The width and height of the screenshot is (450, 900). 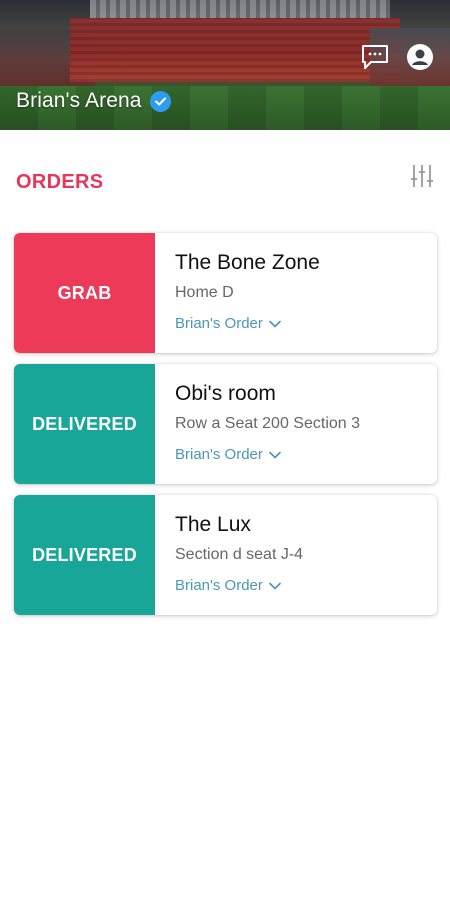 I want to click on order-title: The Bone Zone, so click(x=247, y=262).